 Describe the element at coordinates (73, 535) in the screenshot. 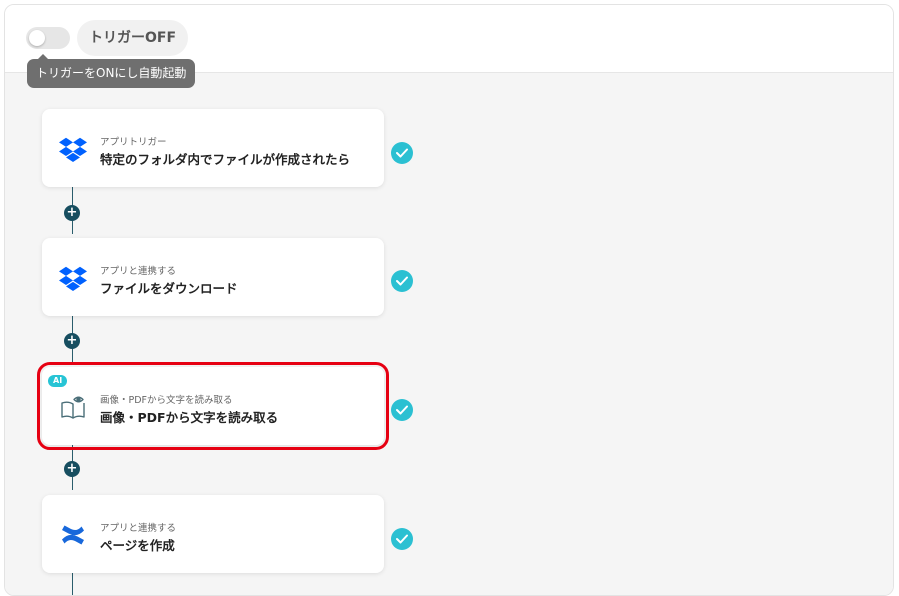

I see `confluence-icon` at that location.